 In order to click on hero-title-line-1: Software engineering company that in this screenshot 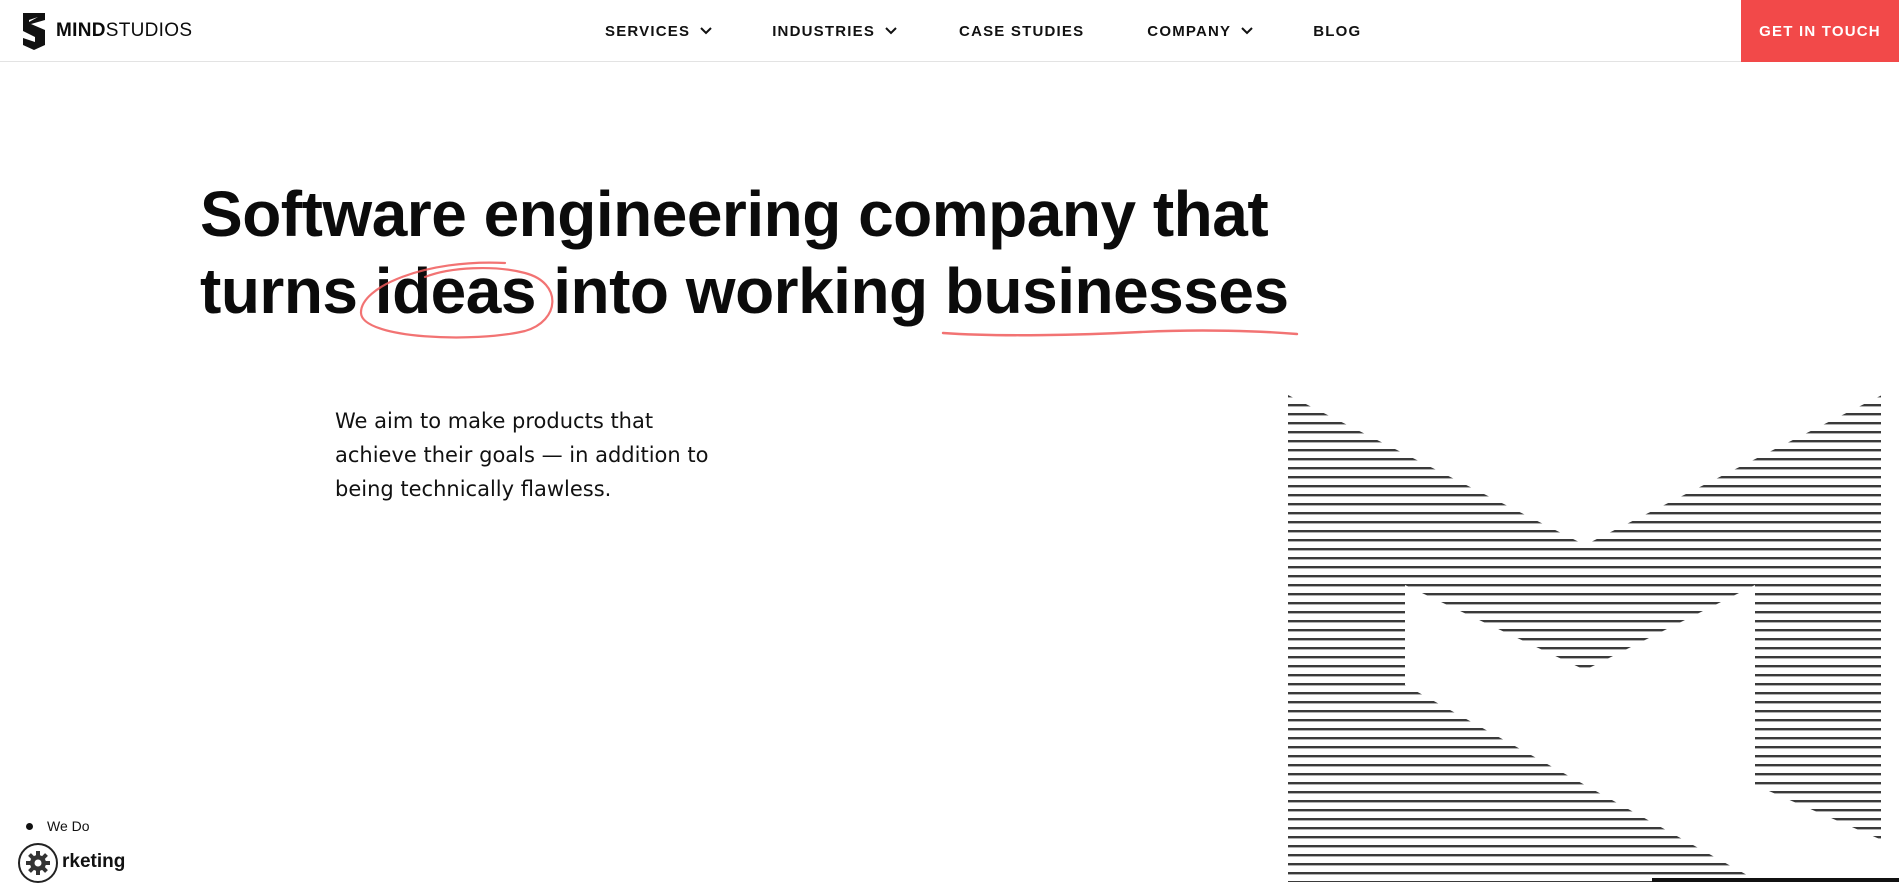, I will do `click(734, 214)`.